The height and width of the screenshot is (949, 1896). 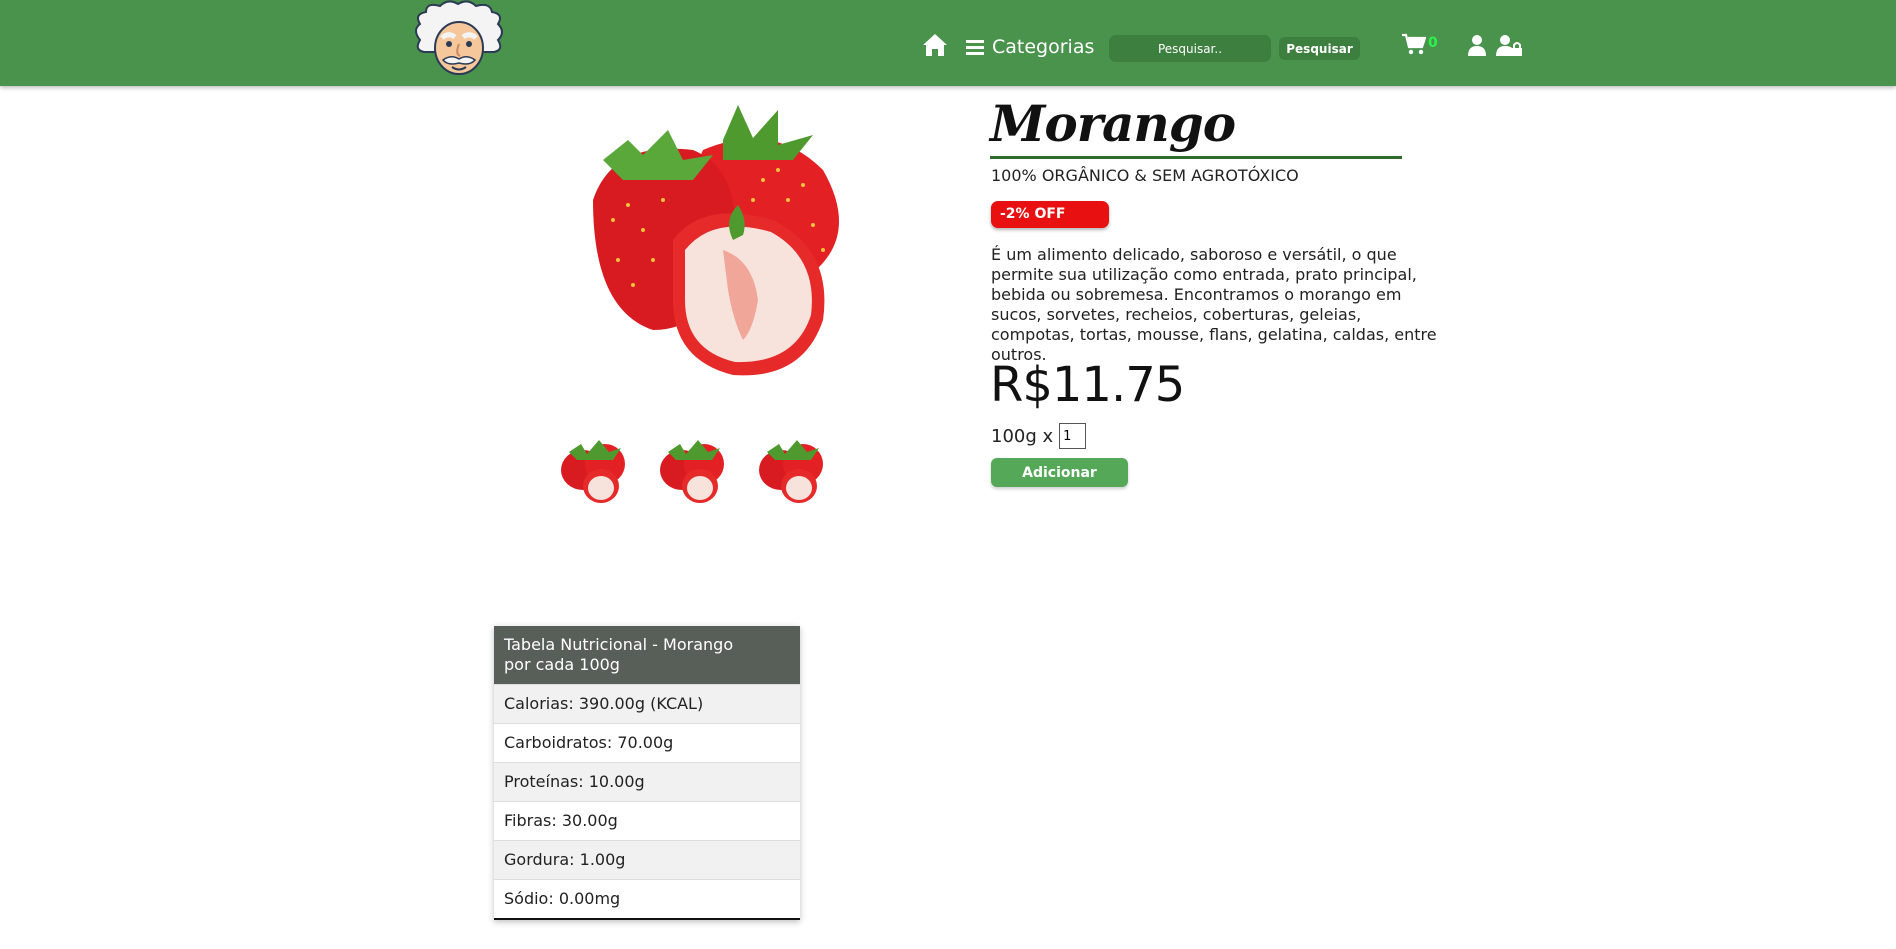 What do you see at coordinates (1043, 47) in the screenshot?
I see `categories-label: Categorias` at bounding box center [1043, 47].